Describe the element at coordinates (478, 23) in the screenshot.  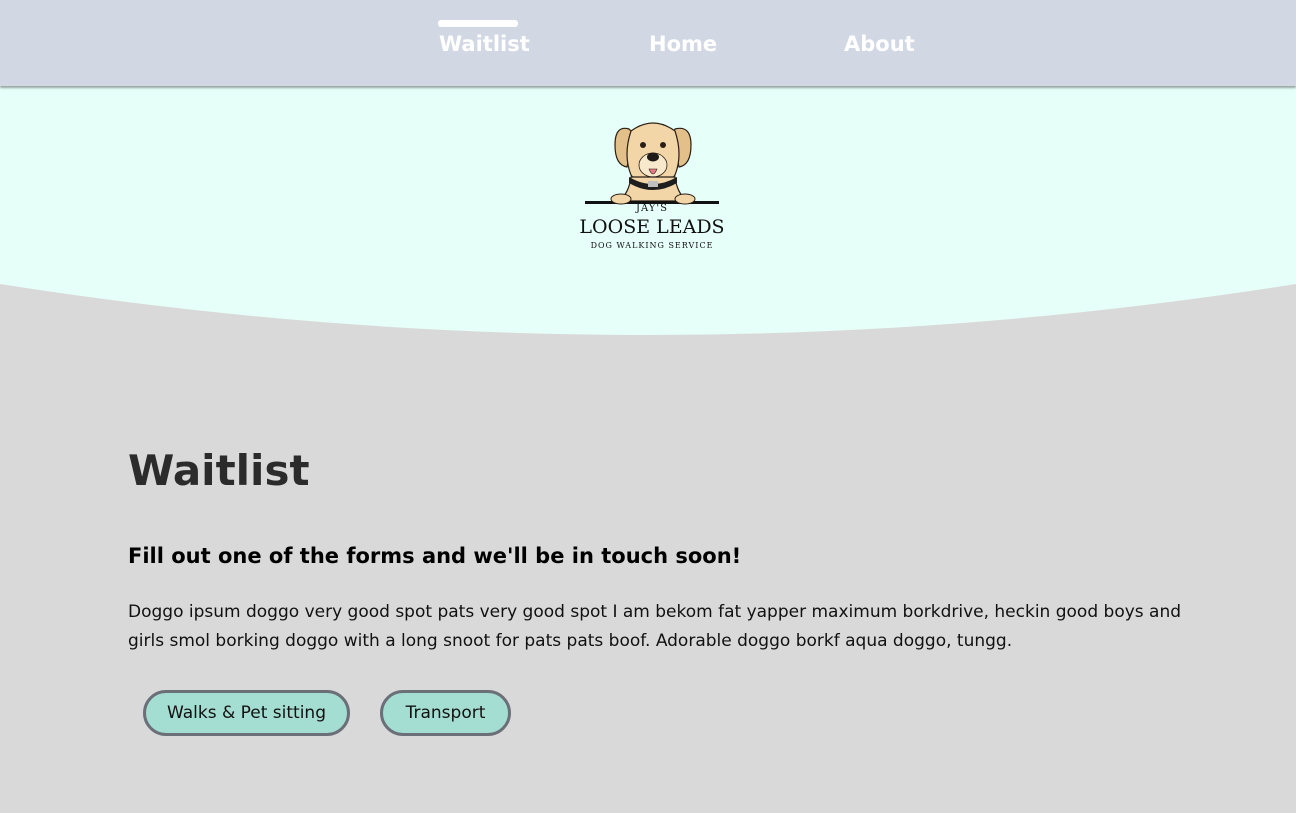
I see `active-tab-indicator` at that location.